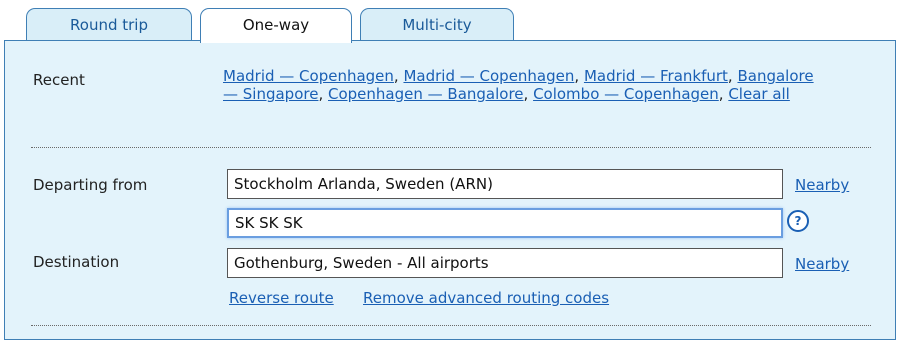 The image size is (900, 340). Describe the element at coordinates (76, 262) in the screenshot. I see `destination-label: Destination` at that location.